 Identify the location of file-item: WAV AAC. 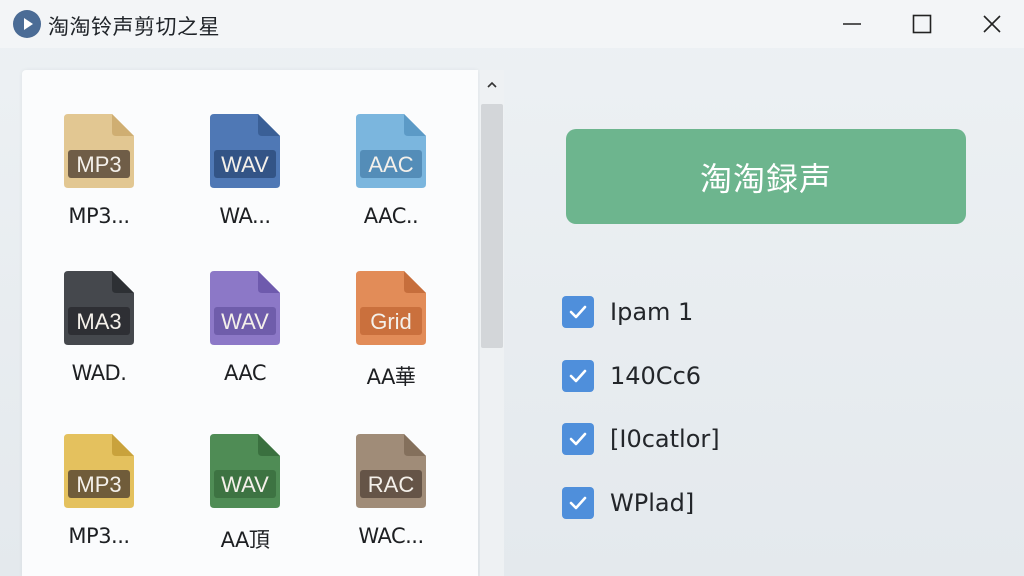
(245, 339).